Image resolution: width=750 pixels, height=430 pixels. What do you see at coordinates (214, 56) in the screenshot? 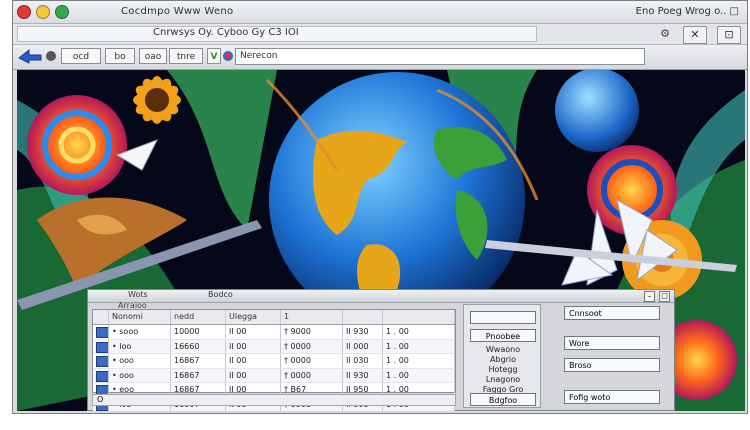
I see `check-icon: V` at bounding box center [214, 56].